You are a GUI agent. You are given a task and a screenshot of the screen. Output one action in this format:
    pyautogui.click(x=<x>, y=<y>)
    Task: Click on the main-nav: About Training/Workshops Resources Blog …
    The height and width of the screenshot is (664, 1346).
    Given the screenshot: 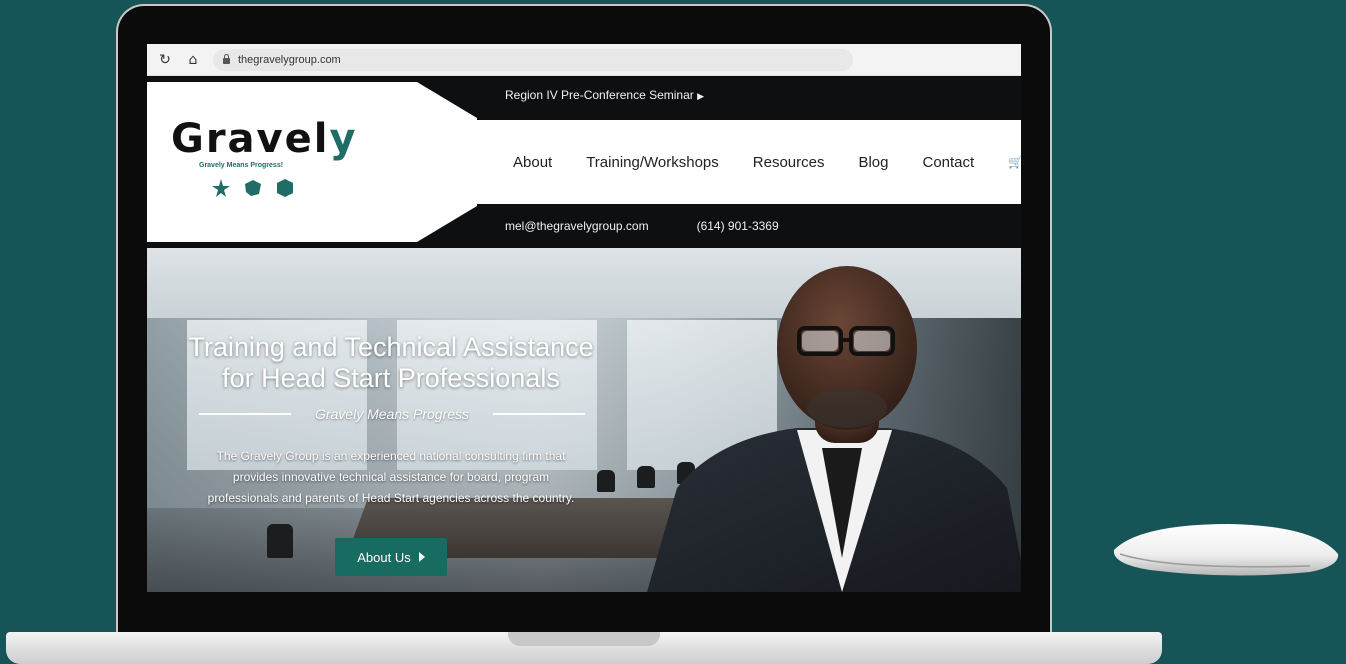 What is the action you would take?
    pyautogui.click(x=749, y=162)
    